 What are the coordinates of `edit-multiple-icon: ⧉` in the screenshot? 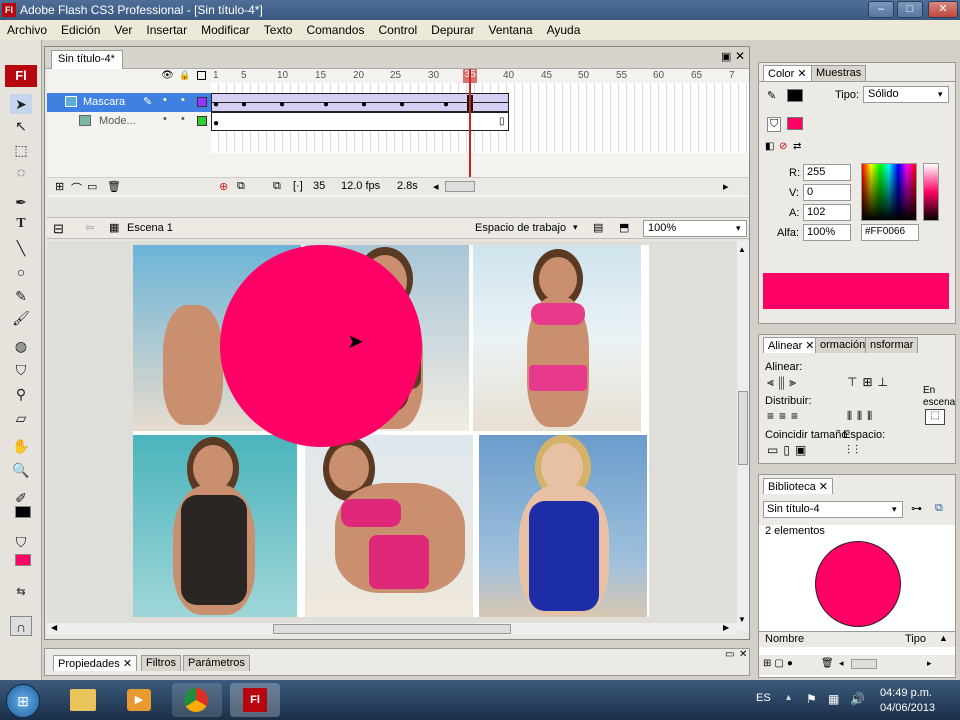 It's located at (277, 186).